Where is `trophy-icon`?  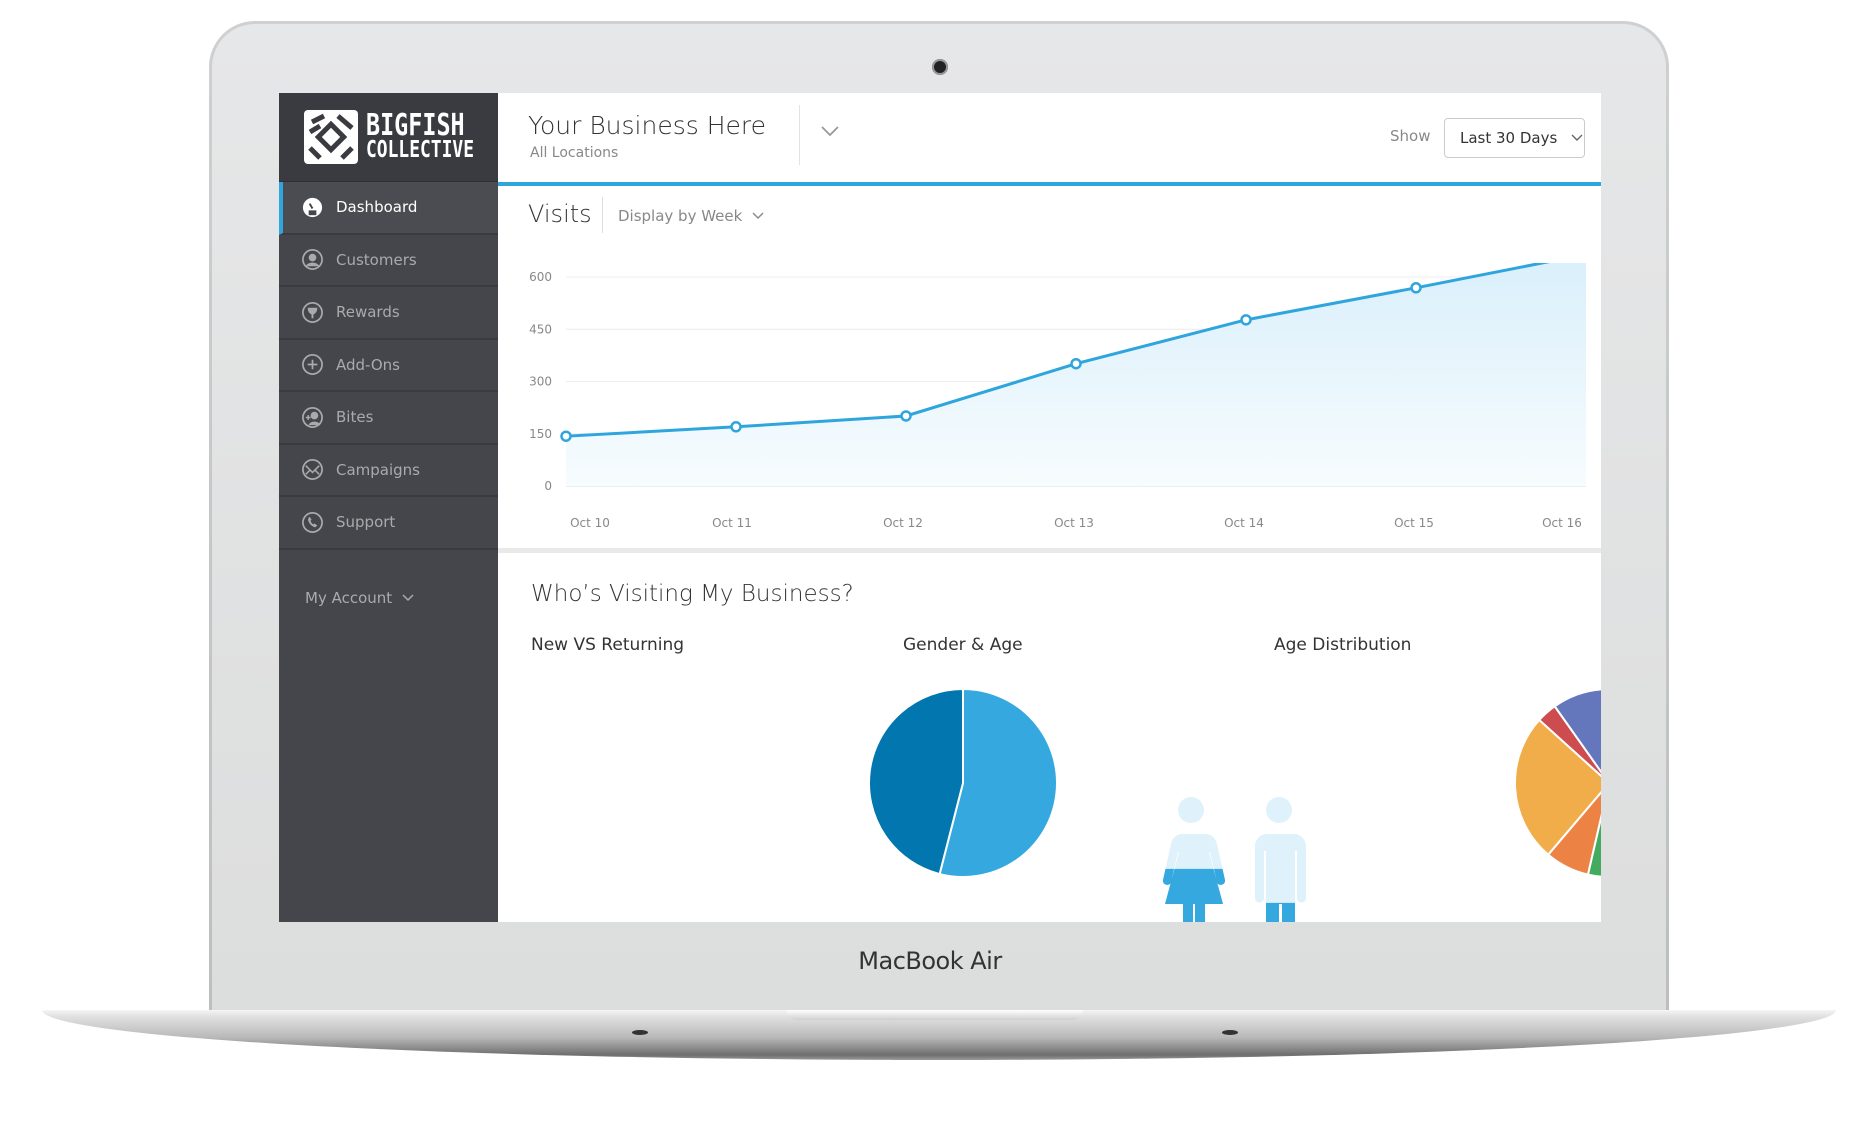
trophy-icon is located at coordinates (312, 312).